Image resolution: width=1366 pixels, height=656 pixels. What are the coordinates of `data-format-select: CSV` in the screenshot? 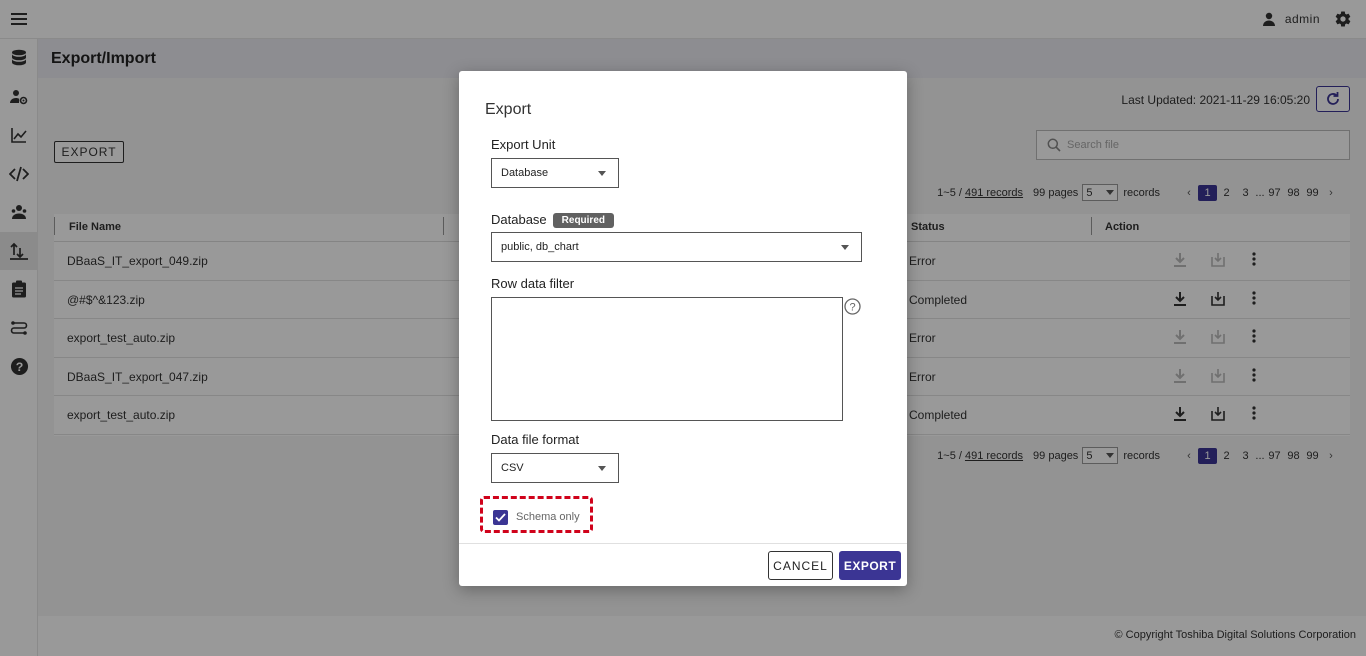 It's located at (555, 468).